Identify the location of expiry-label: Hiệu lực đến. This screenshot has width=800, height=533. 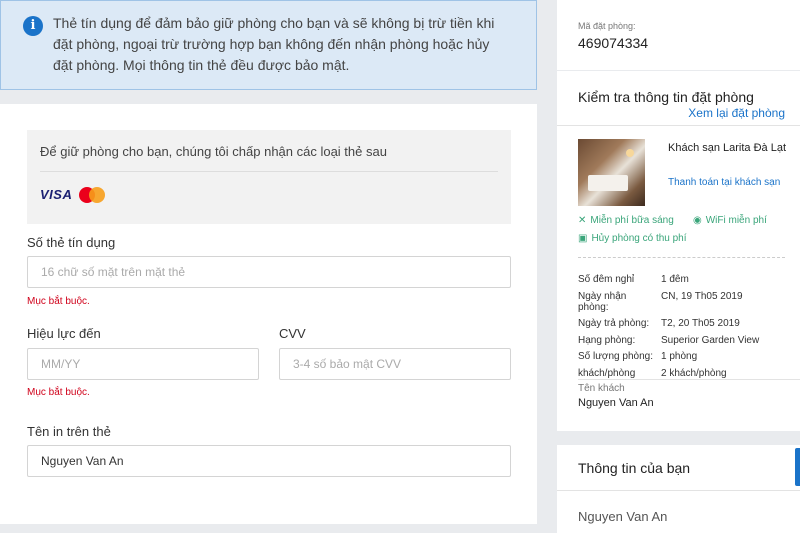
(64, 333).